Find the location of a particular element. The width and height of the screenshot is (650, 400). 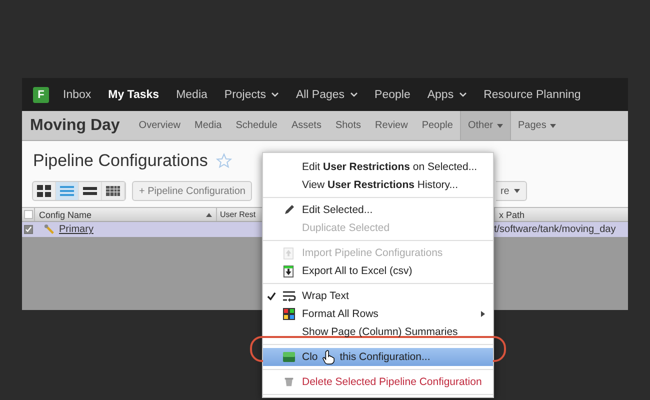

nav-item: All Pages is located at coordinates (327, 94).